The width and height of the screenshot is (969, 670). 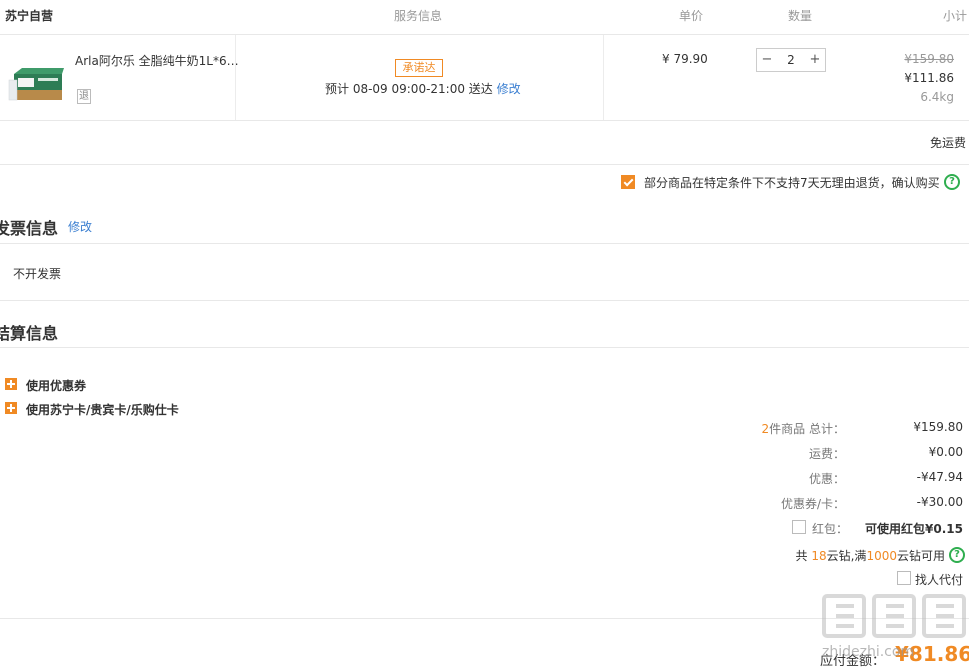 What do you see at coordinates (826, 479) in the screenshot?
I see `discount-label: 优惠：` at bounding box center [826, 479].